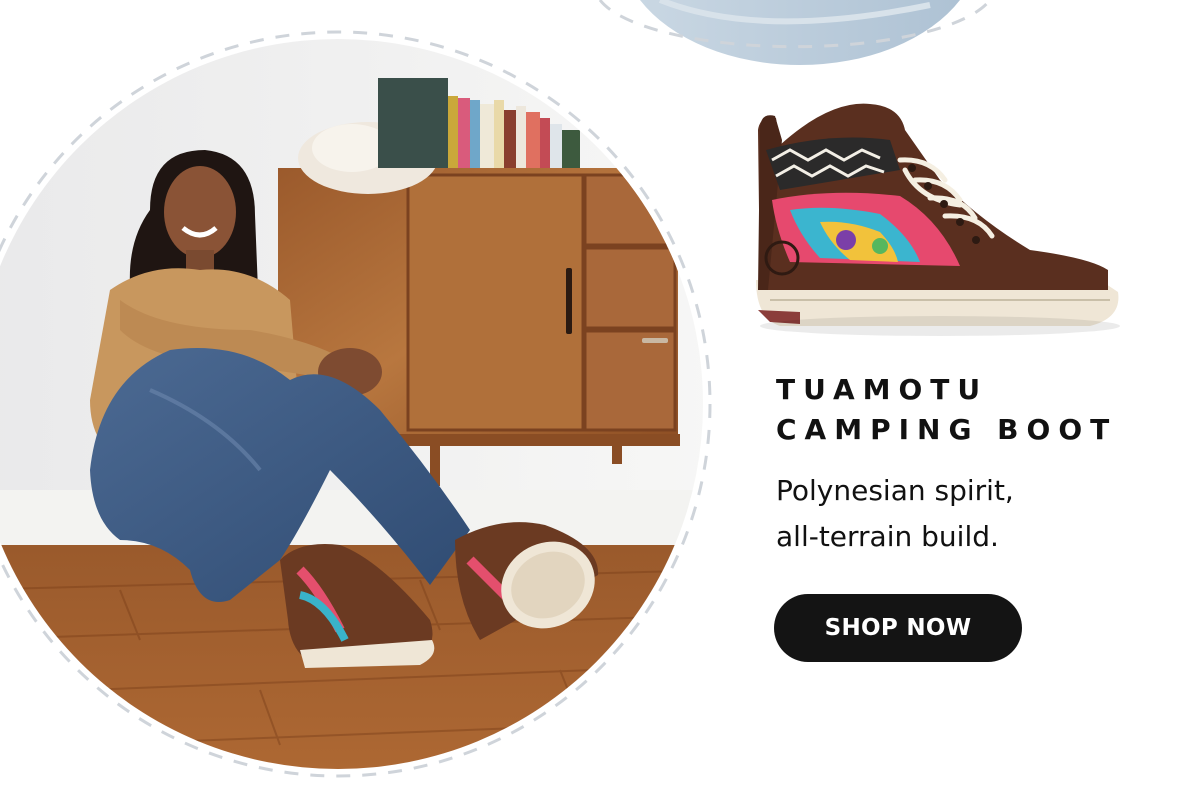 The height and width of the screenshot is (810, 1200). I want to click on top-circle-photo, so click(795, 33).